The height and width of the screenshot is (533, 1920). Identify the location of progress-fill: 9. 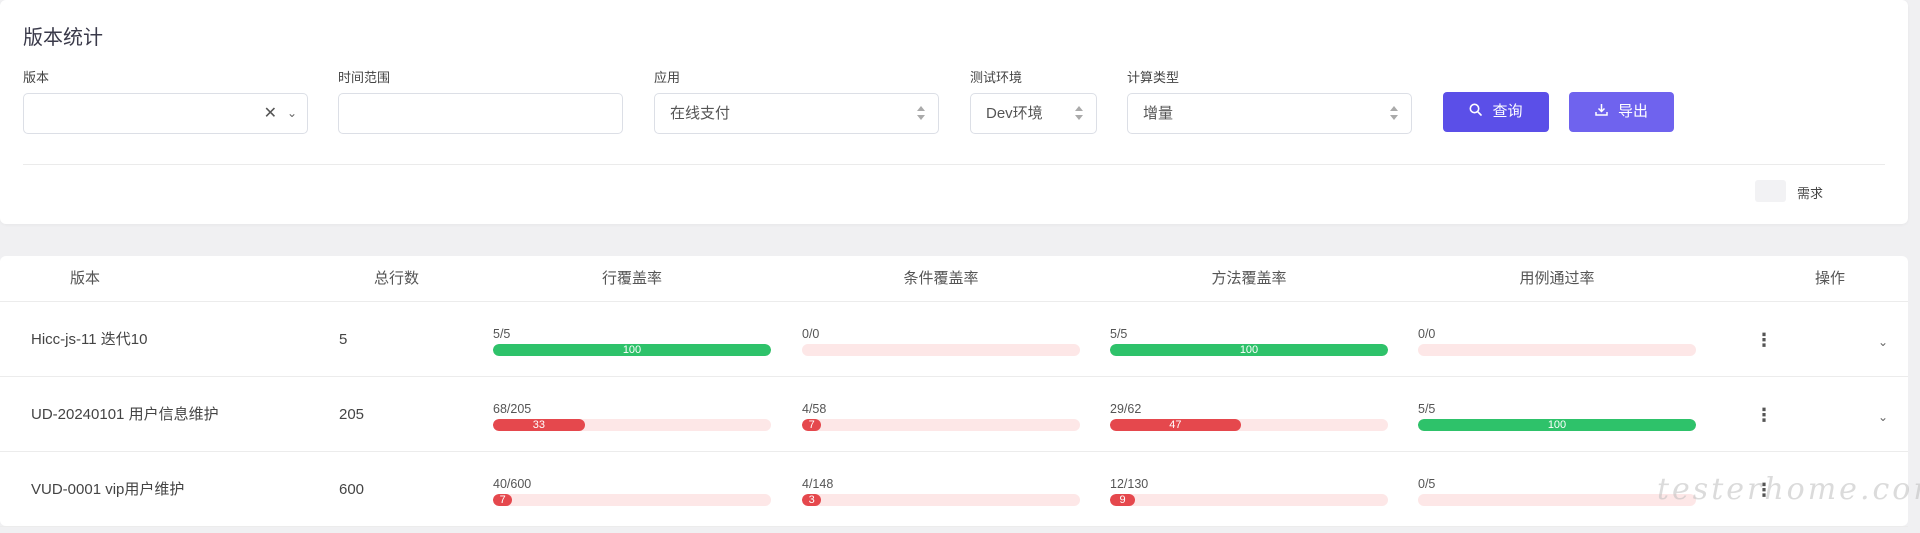
(1123, 500).